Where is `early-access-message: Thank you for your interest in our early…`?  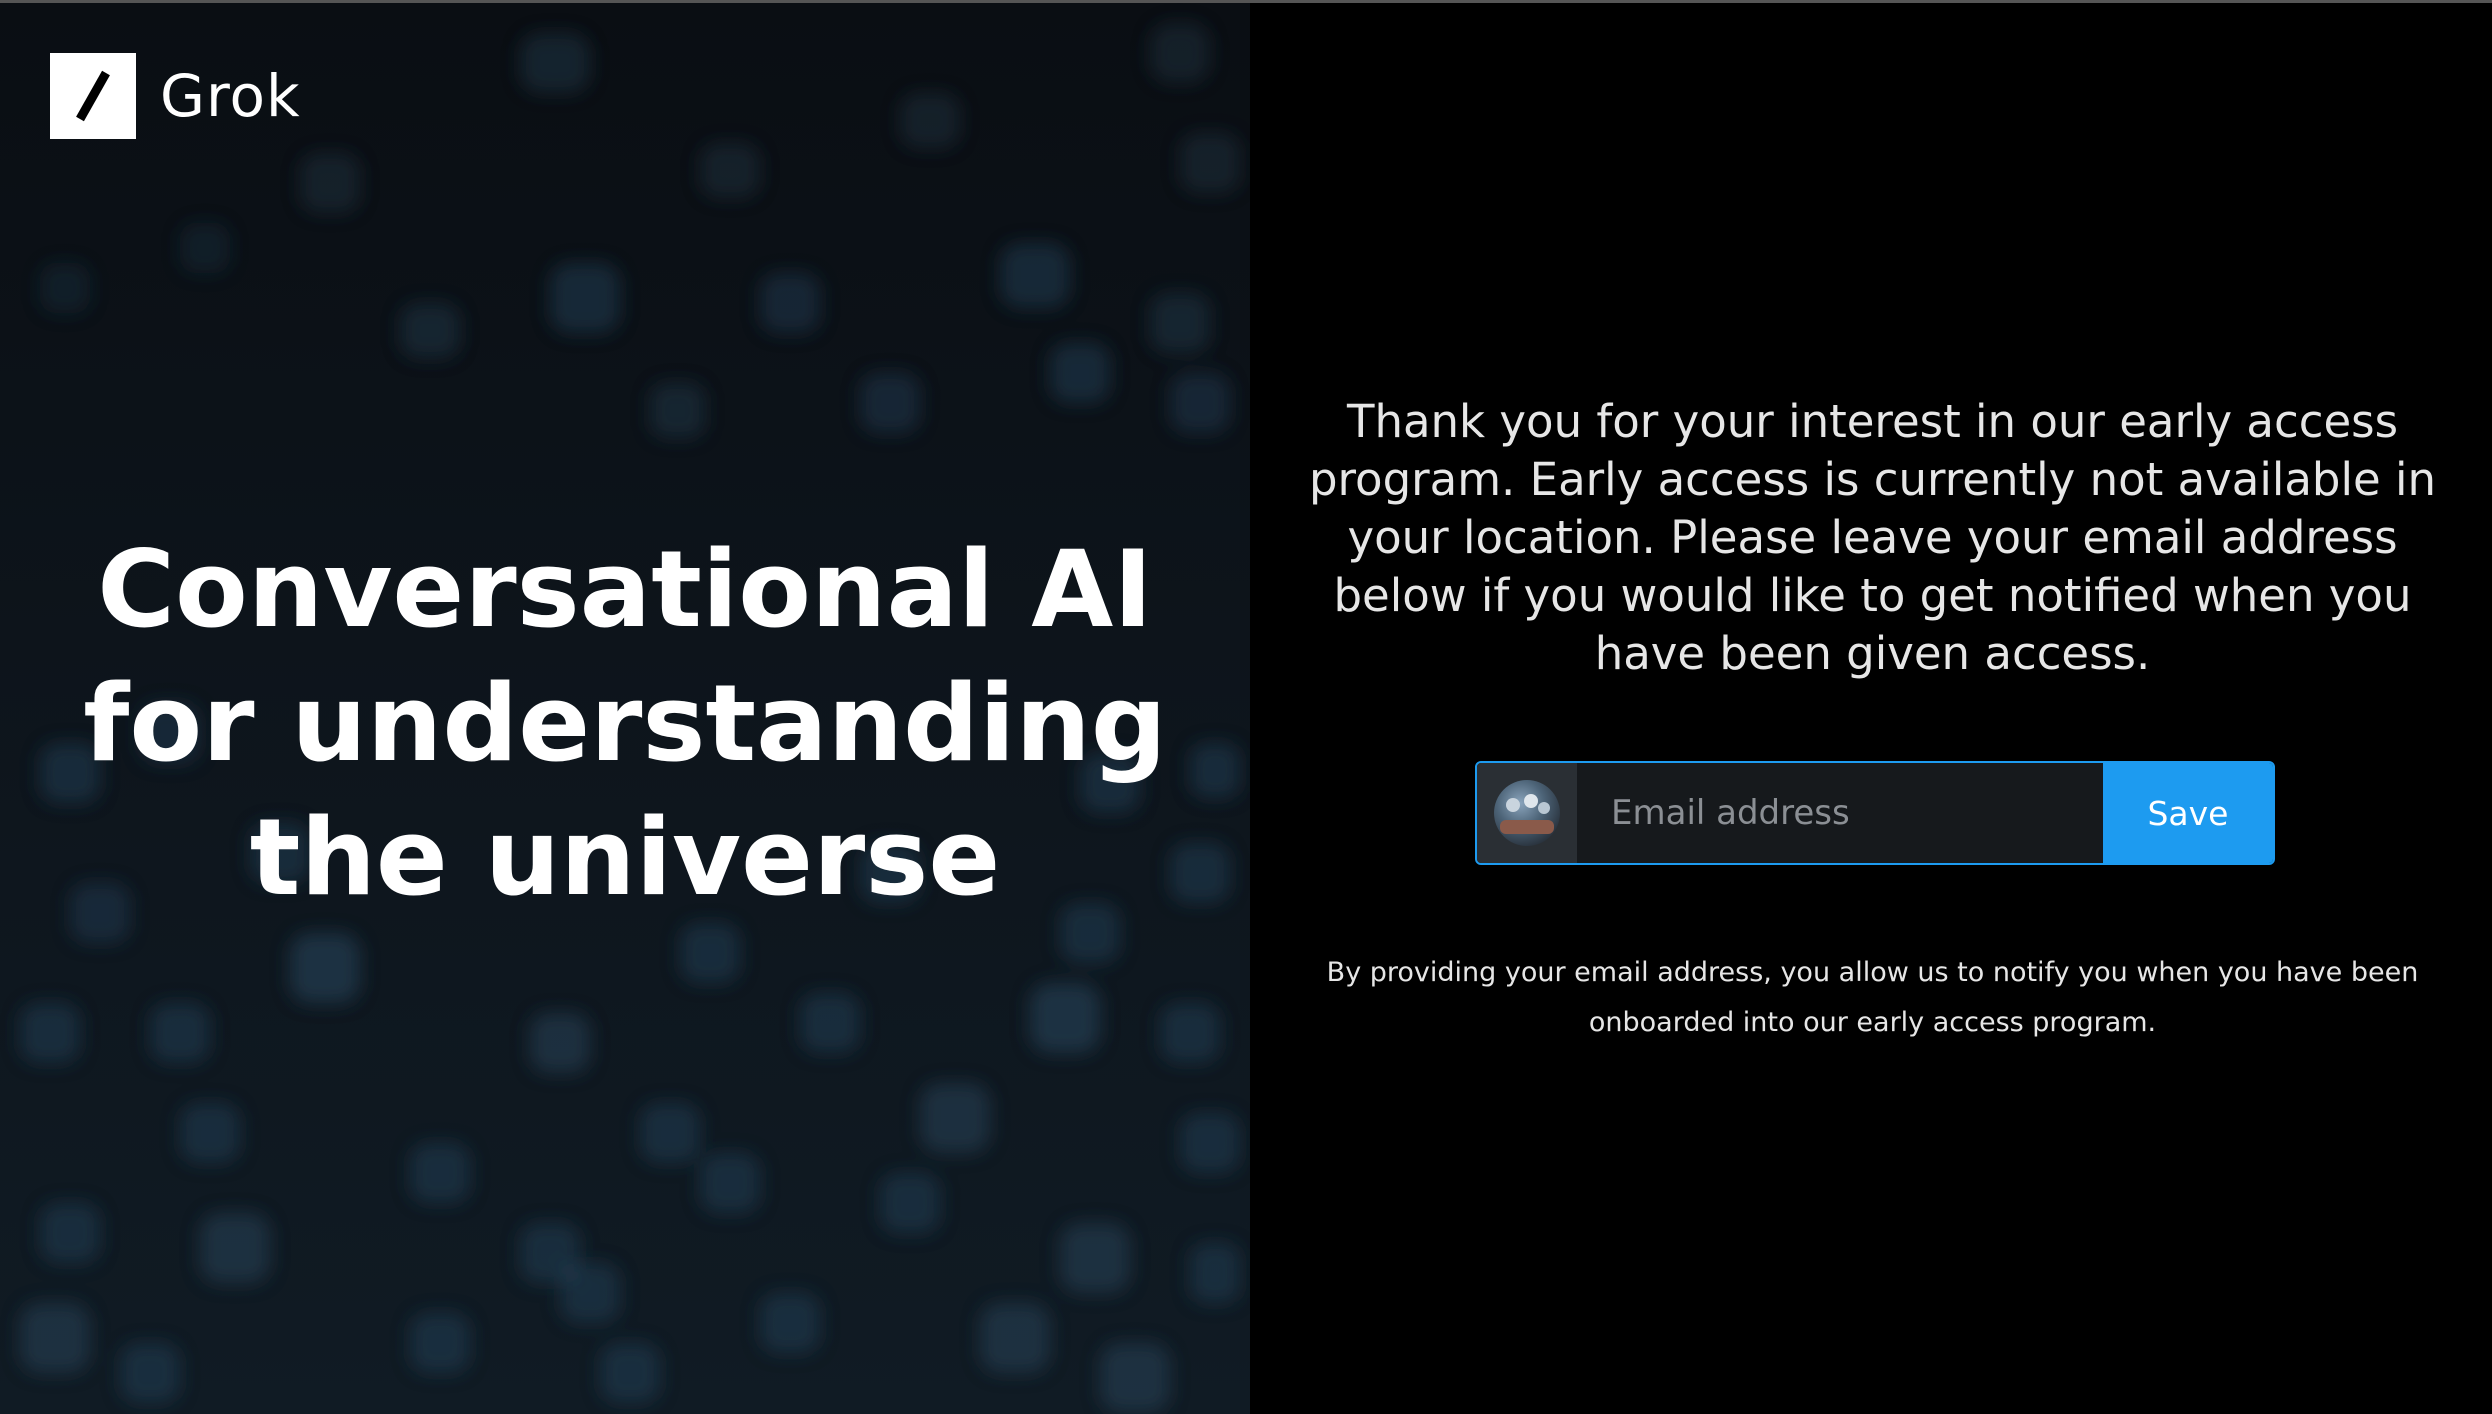 early-access-message: Thank you for your interest in our early… is located at coordinates (1872, 537).